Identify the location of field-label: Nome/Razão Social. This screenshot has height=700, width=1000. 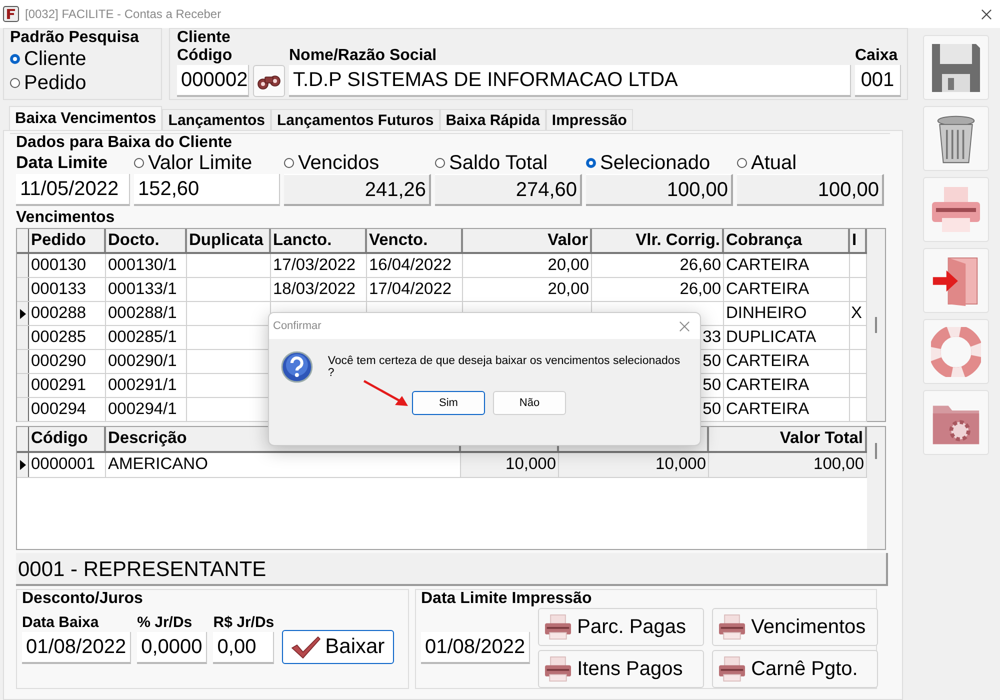
(363, 56).